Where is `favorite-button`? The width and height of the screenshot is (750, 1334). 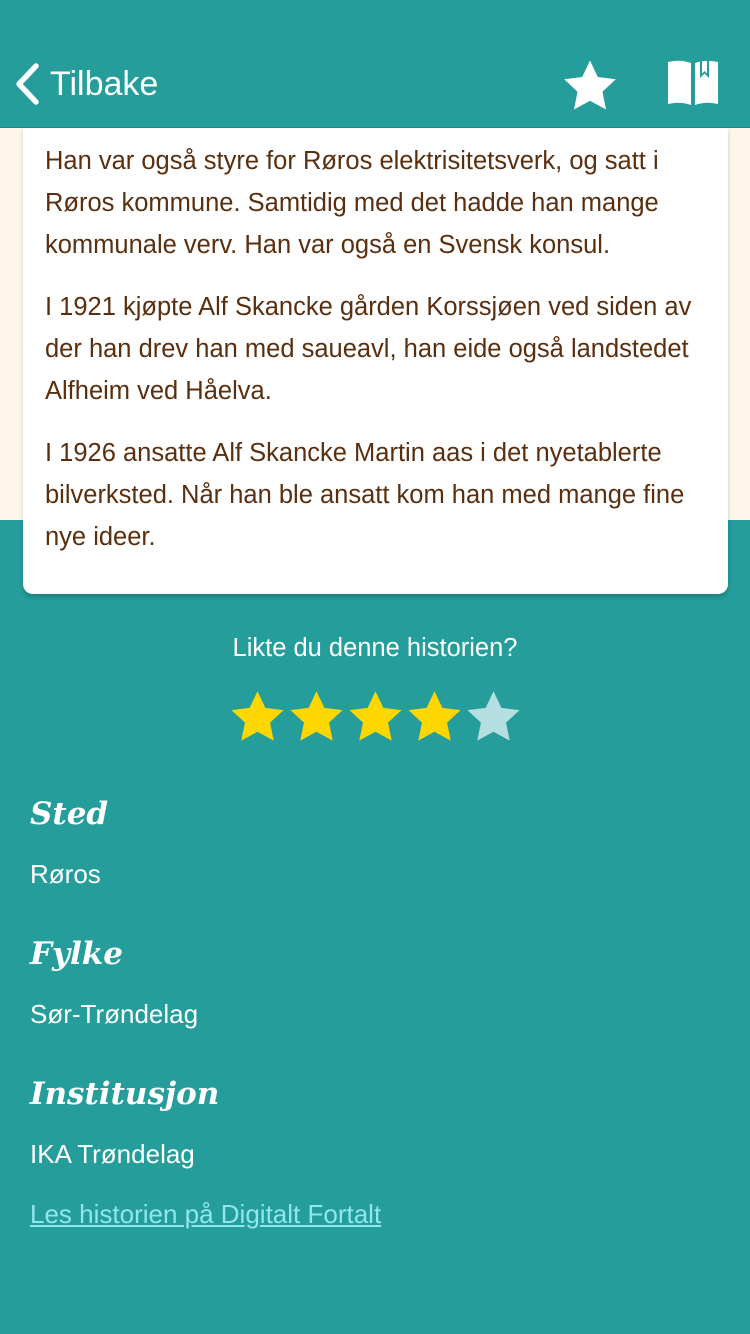 favorite-button is located at coordinates (590, 86).